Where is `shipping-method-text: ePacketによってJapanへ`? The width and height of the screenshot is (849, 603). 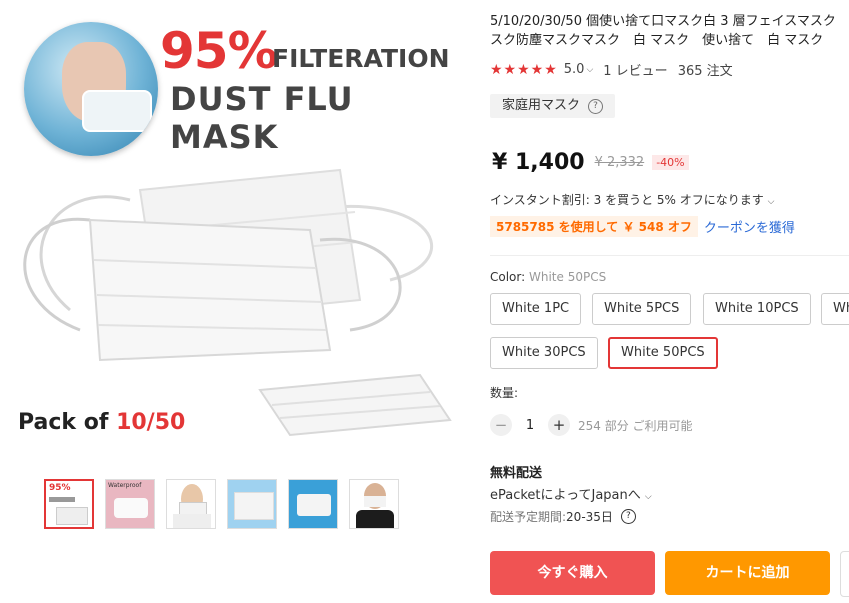
shipping-method-text: ePacketによってJapanへ is located at coordinates (565, 495).